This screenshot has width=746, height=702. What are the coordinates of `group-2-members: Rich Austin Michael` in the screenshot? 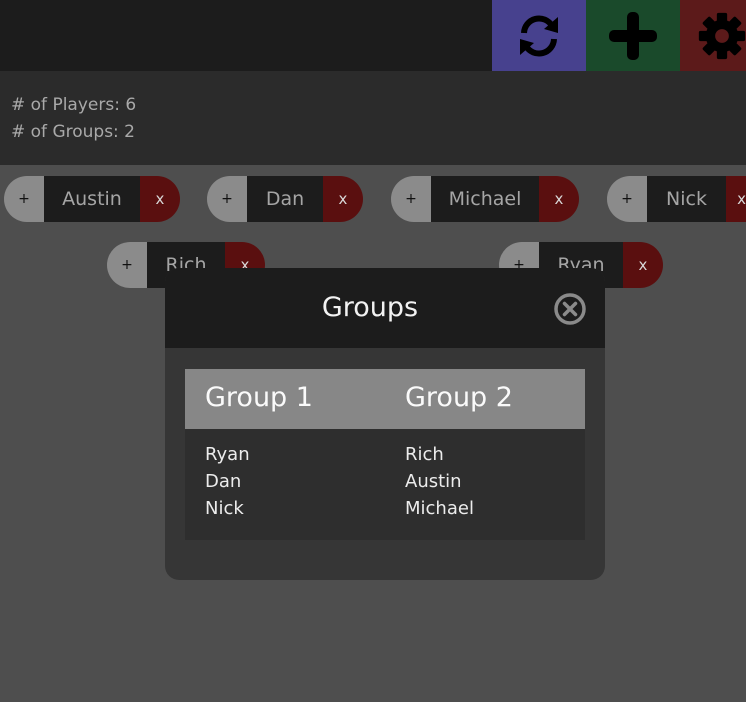 It's located at (439, 481).